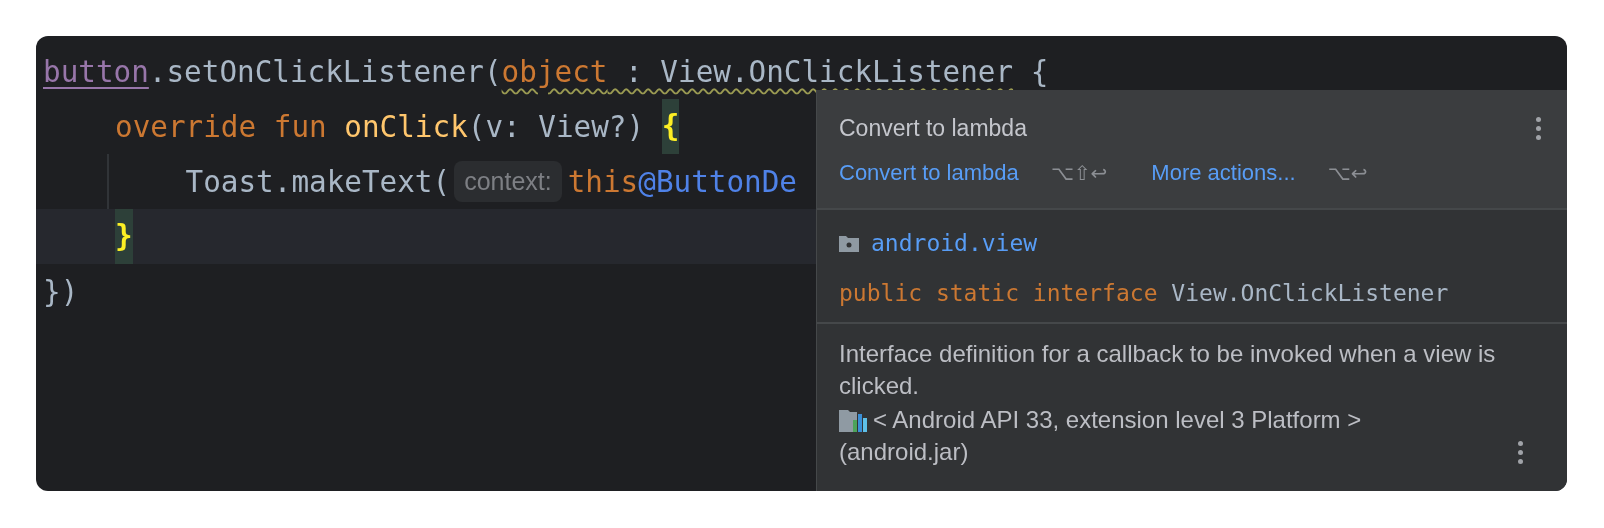  Describe the element at coordinates (999, 293) in the screenshot. I see `declaration-token: public static interface` at that location.